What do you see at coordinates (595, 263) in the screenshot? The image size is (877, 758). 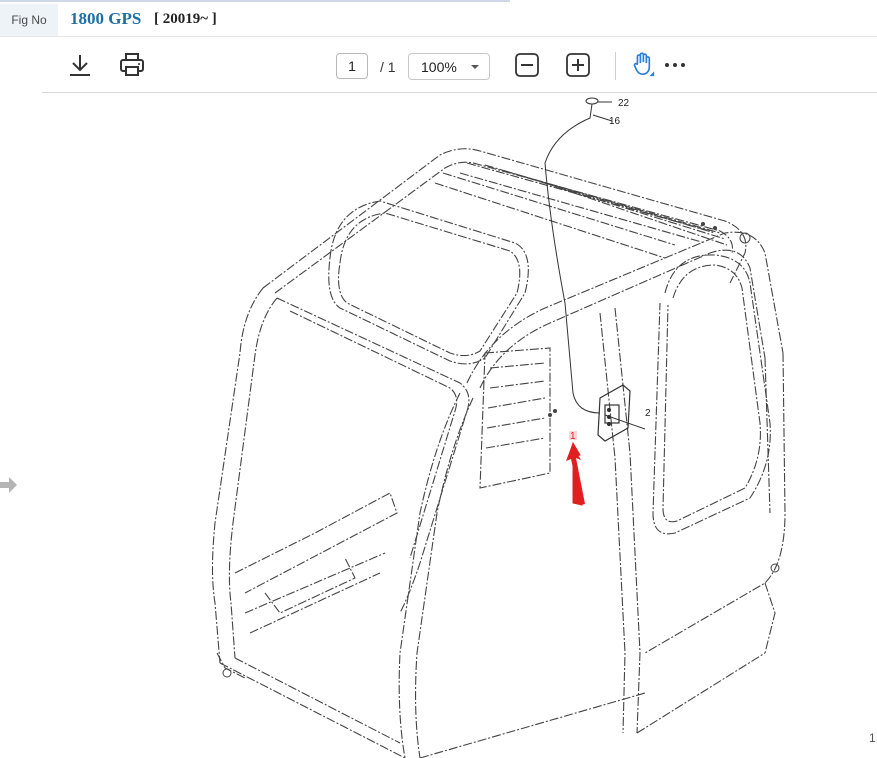 I see `gps-antenna-wire` at bounding box center [595, 263].